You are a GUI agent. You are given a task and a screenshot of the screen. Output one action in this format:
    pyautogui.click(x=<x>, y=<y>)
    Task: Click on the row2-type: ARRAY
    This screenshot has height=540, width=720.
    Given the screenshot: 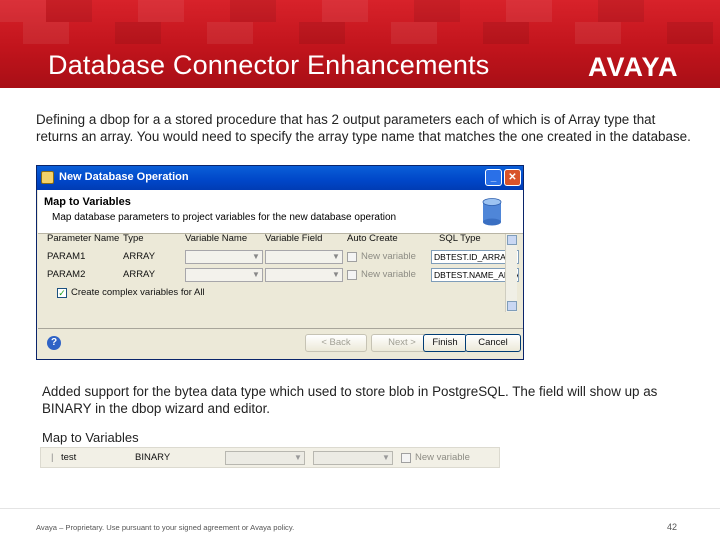 What is the action you would take?
    pyautogui.click(x=139, y=274)
    